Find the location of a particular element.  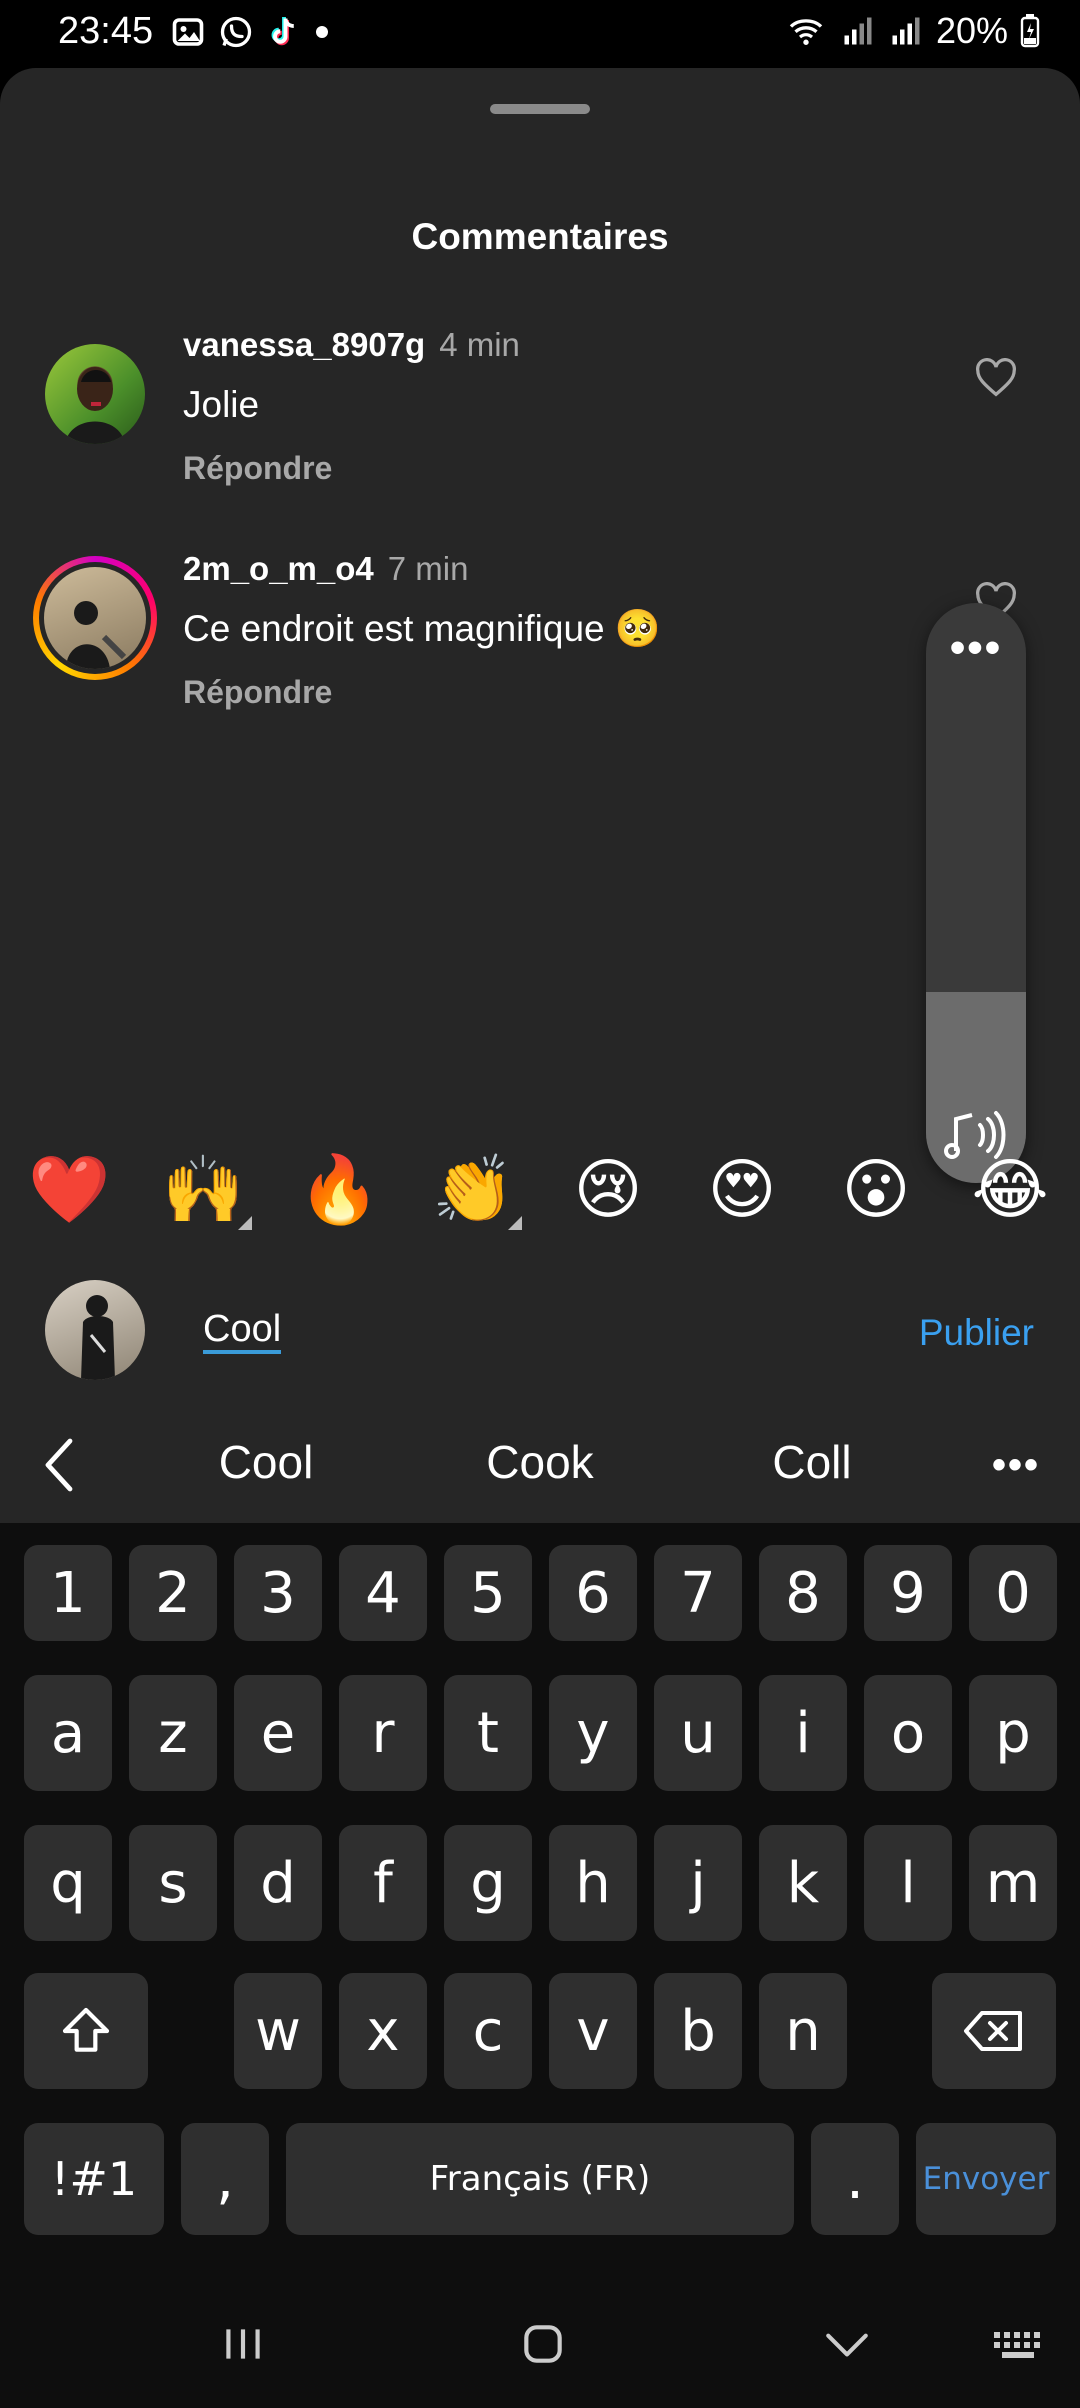

keyboard-icon is located at coordinates (1018, 2344).